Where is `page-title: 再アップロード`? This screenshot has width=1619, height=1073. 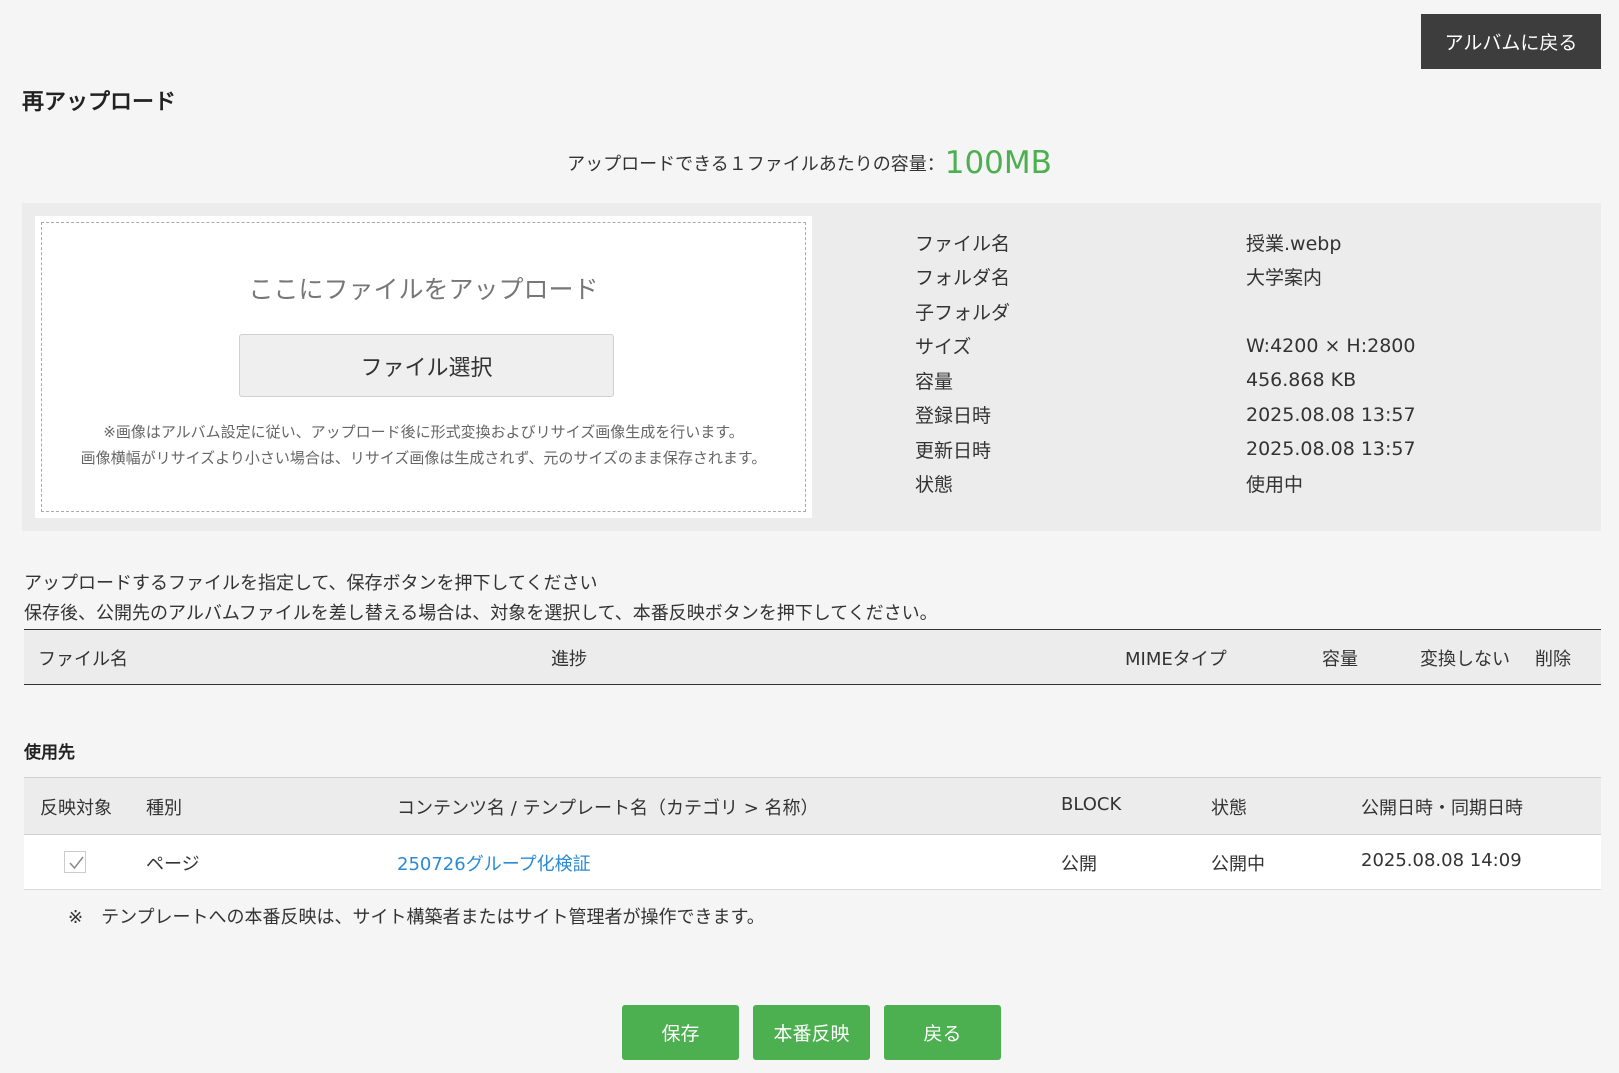
page-title: 再アップロード is located at coordinates (99, 102).